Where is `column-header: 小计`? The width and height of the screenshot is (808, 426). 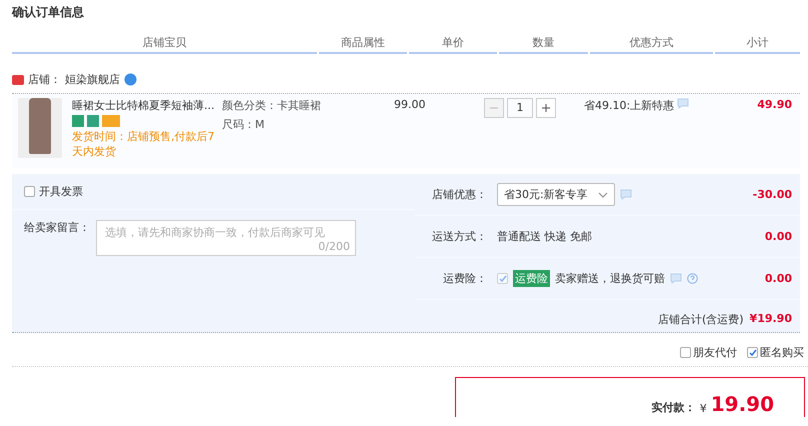
column-header: 小计 is located at coordinates (757, 44).